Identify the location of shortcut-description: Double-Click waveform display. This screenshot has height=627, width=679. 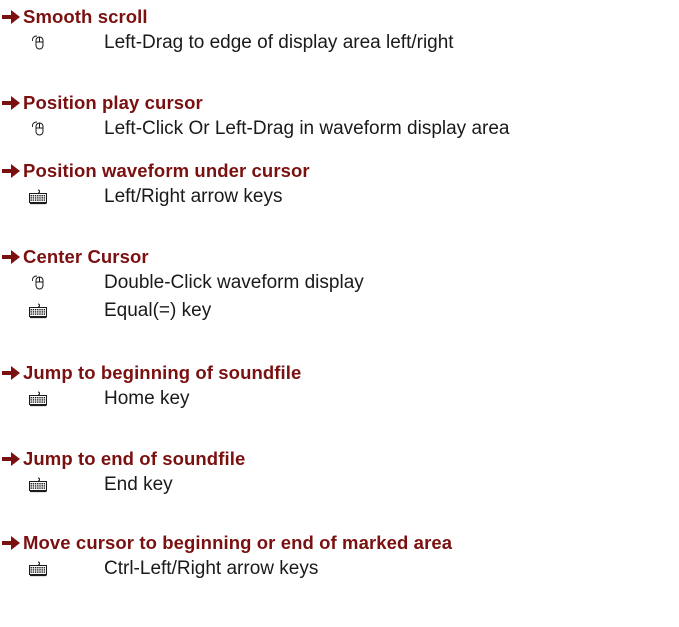
(234, 282).